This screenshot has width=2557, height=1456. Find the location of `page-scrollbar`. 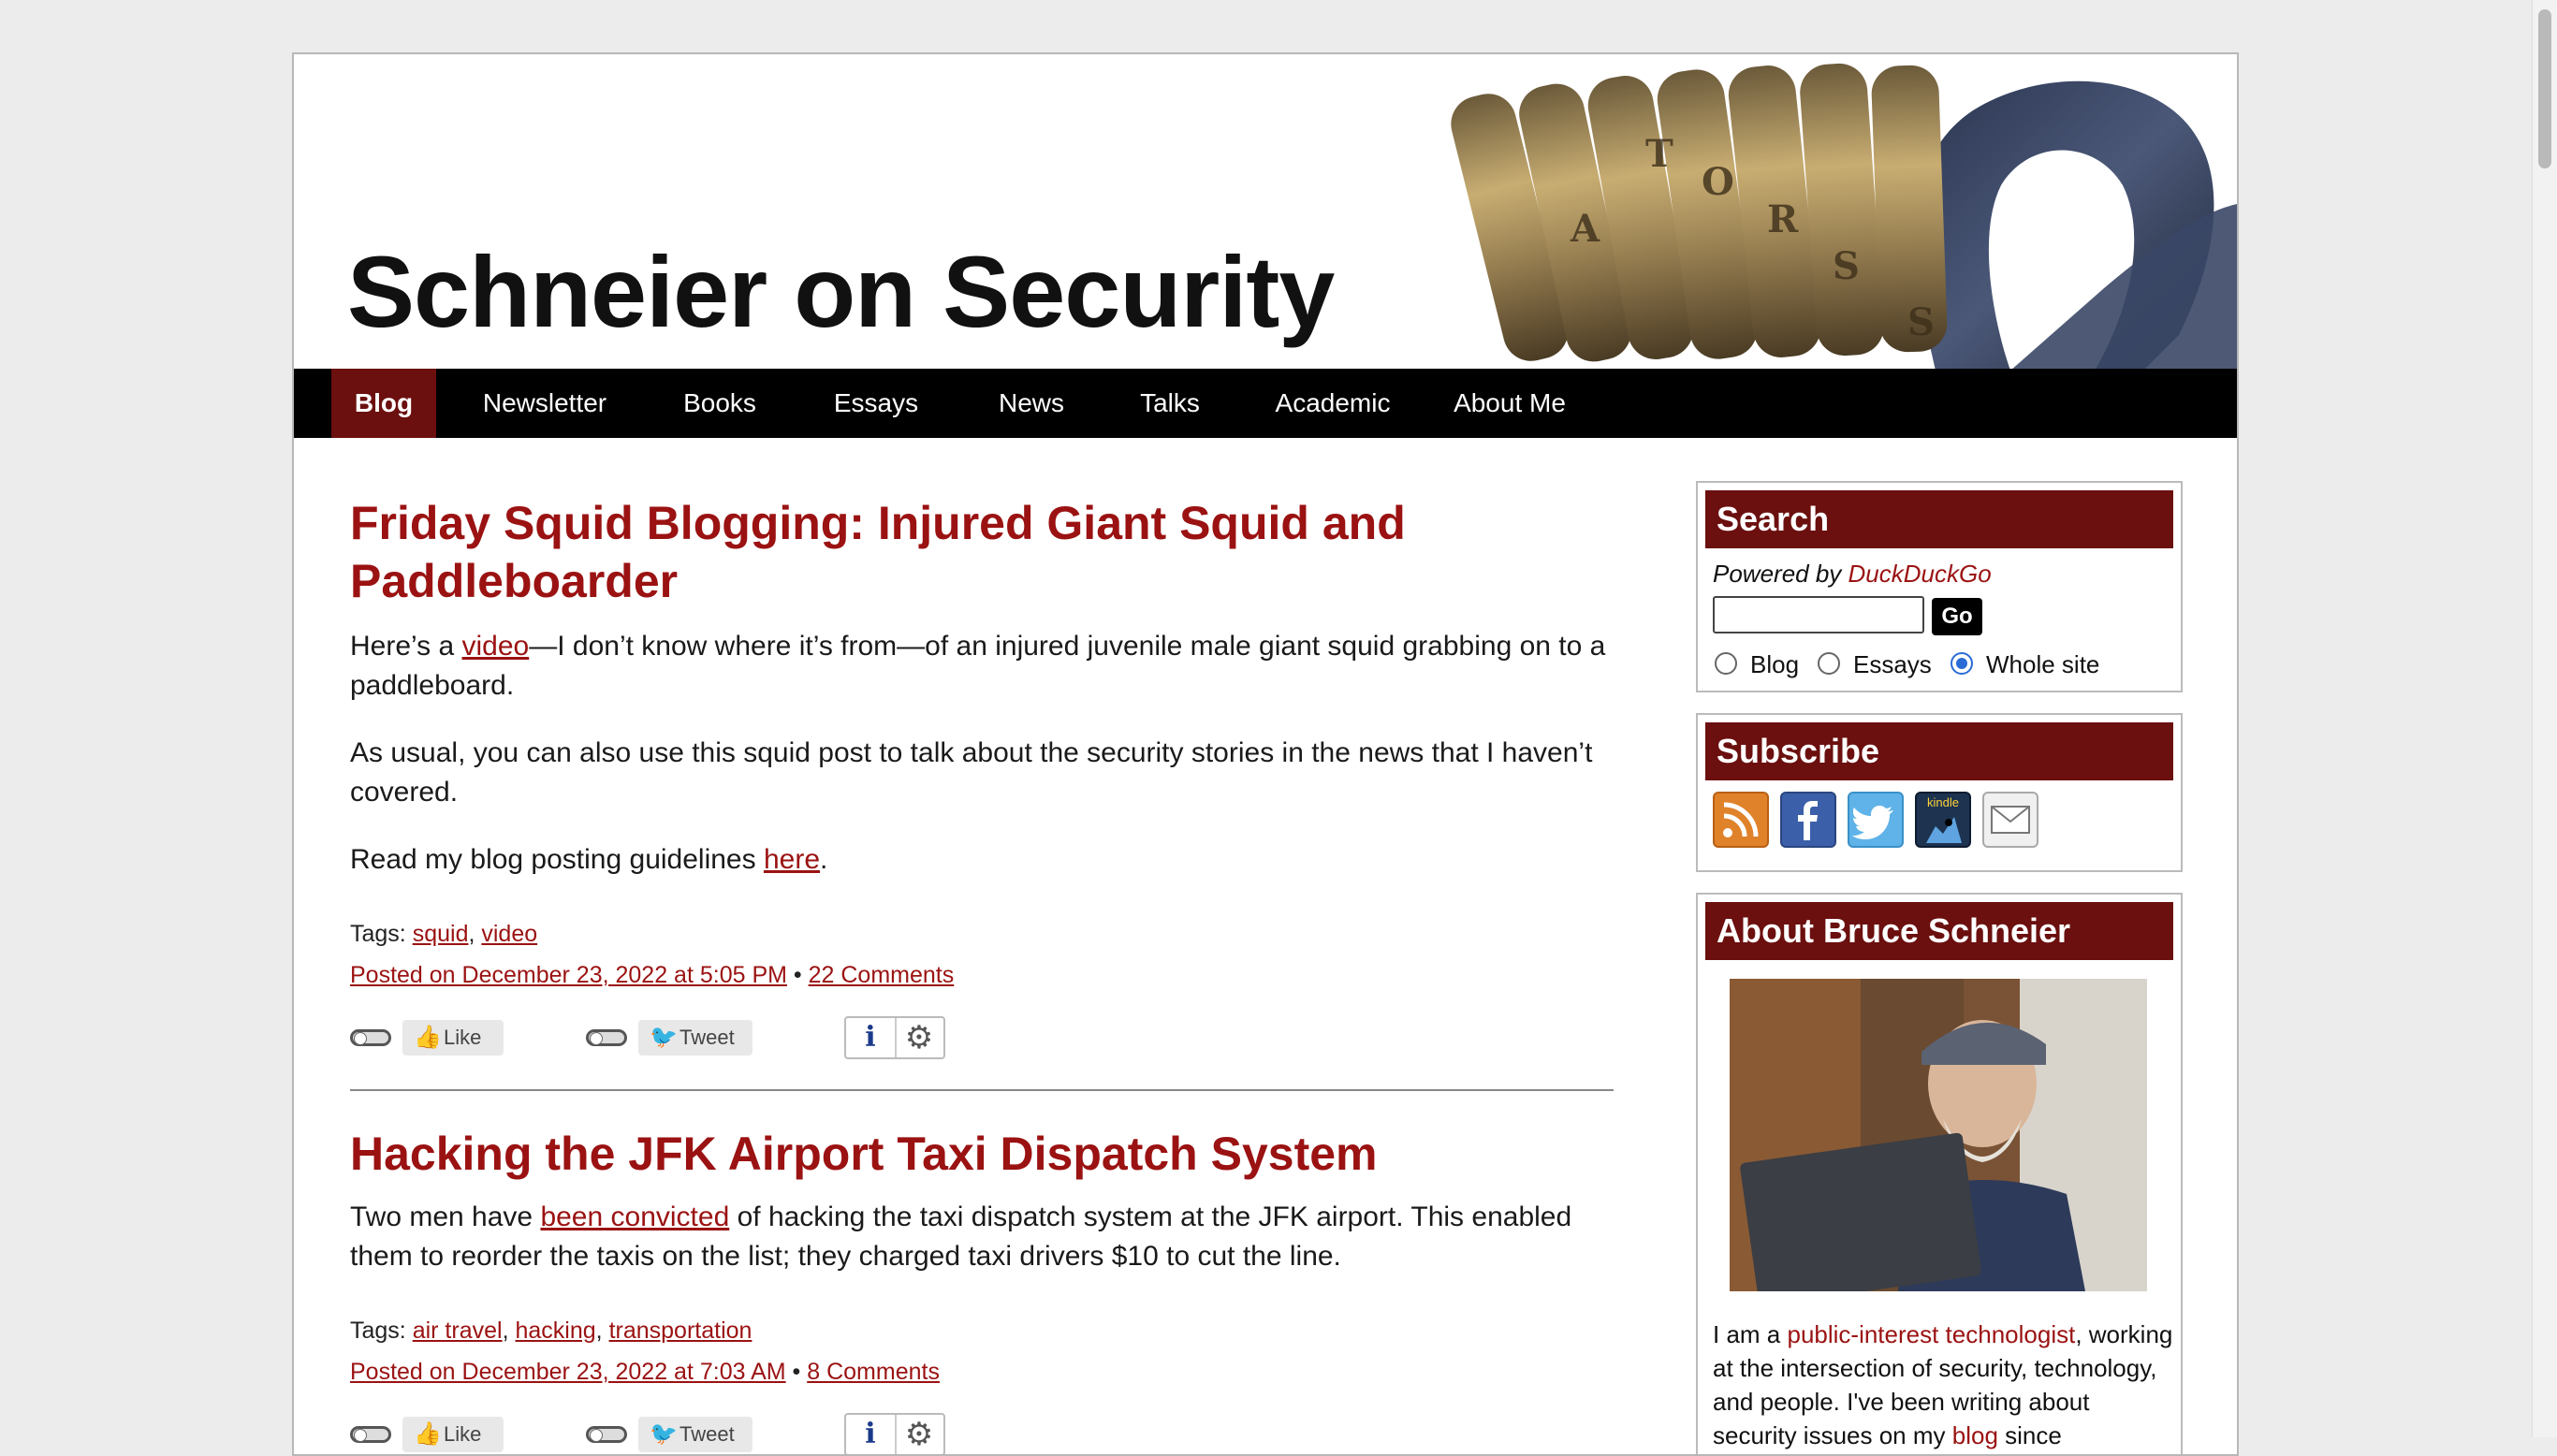

page-scrollbar is located at coordinates (2544, 718).